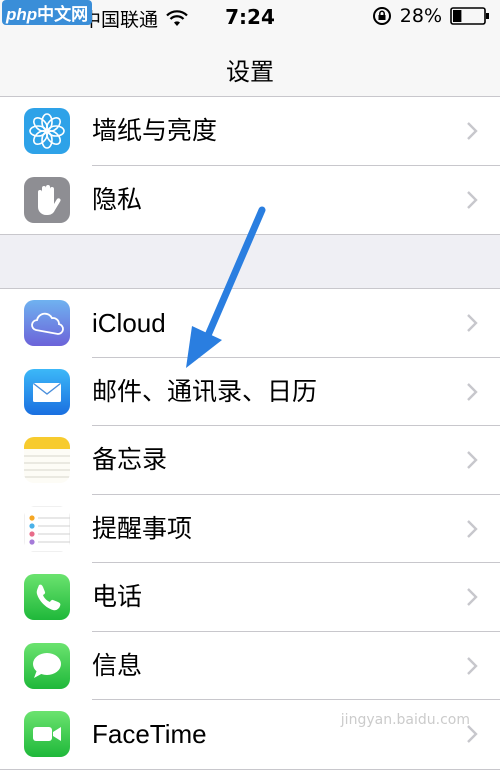 Image resolution: width=500 pixels, height=770 pixels. I want to click on battery-percent: 28%, so click(420, 16).